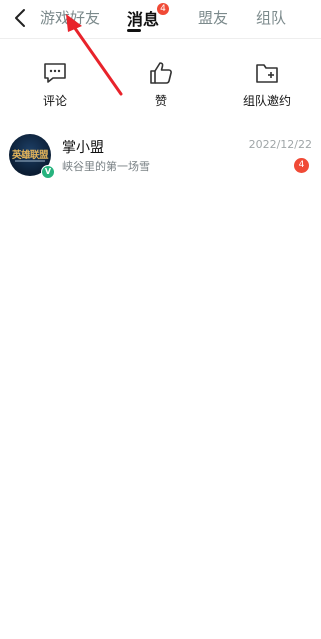  What do you see at coordinates (266, 101) in the screenshot?
I see `team-invite-label: 组队邀约` at bounding box center [266, 101].